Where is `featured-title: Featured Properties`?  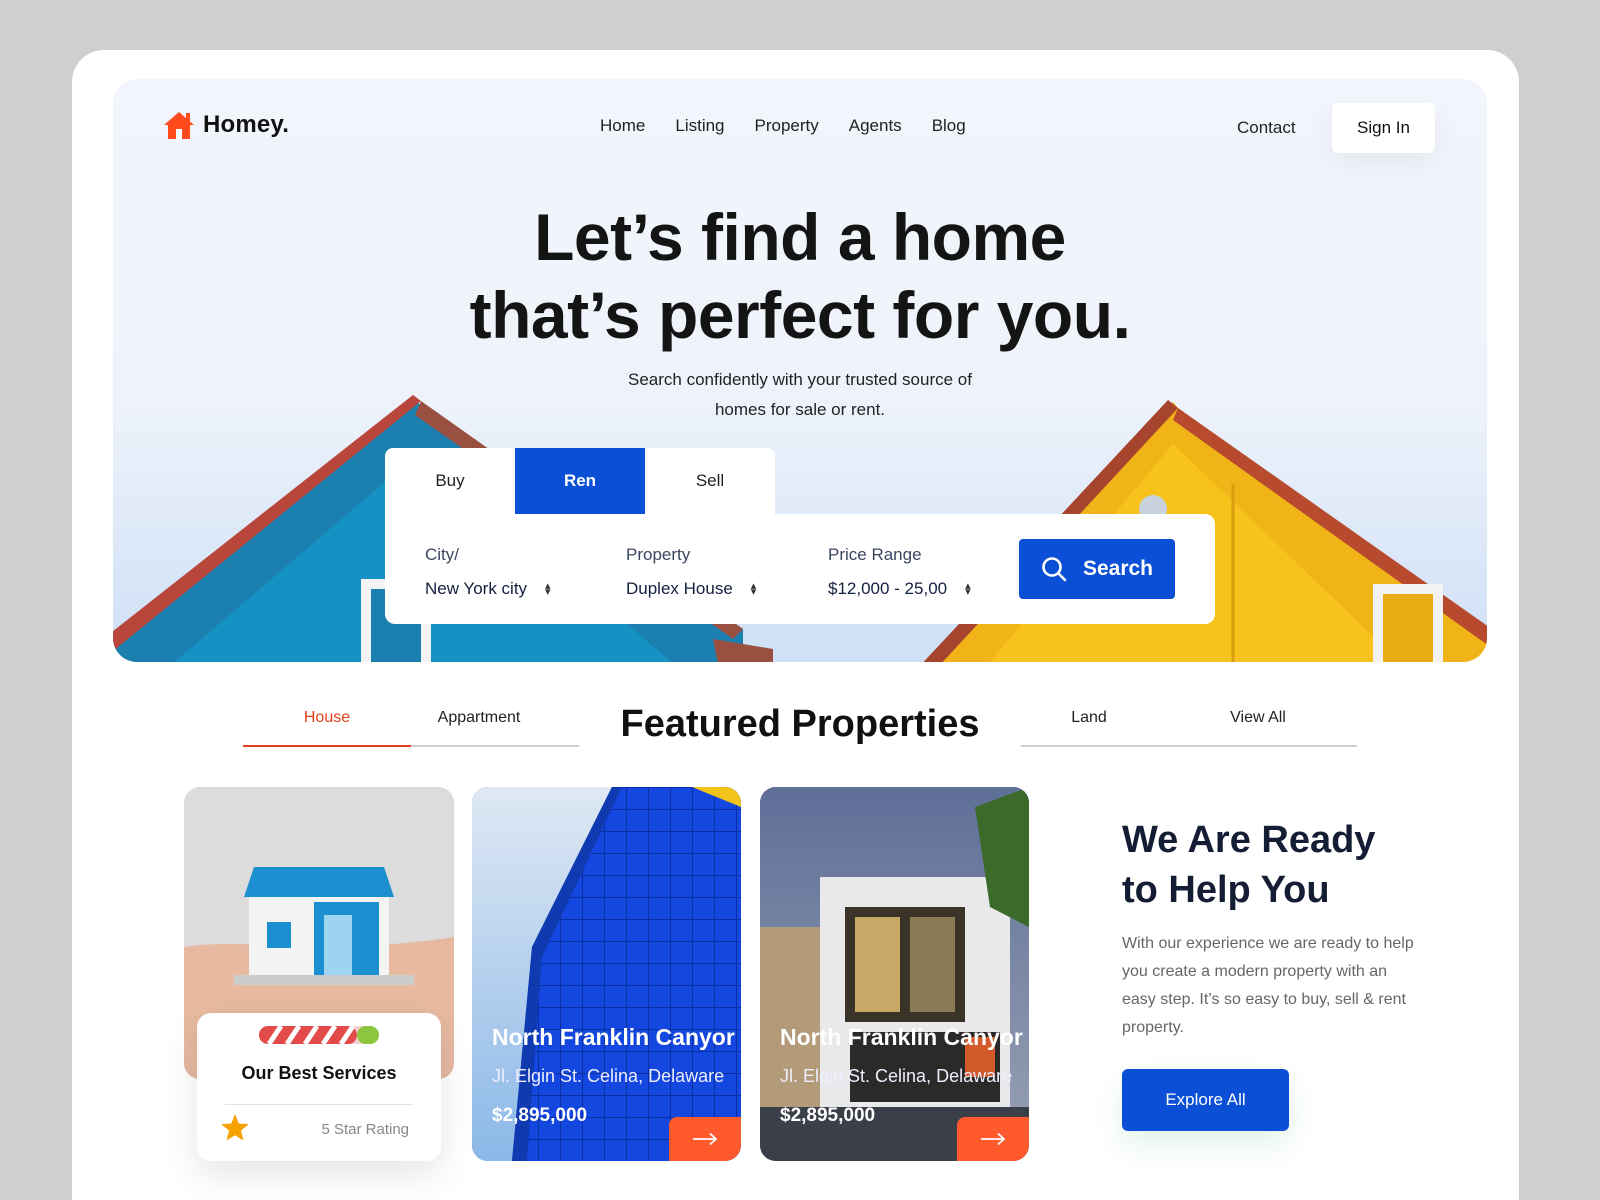 featured-title: Featured Properties is located at coordinates (800, 724).